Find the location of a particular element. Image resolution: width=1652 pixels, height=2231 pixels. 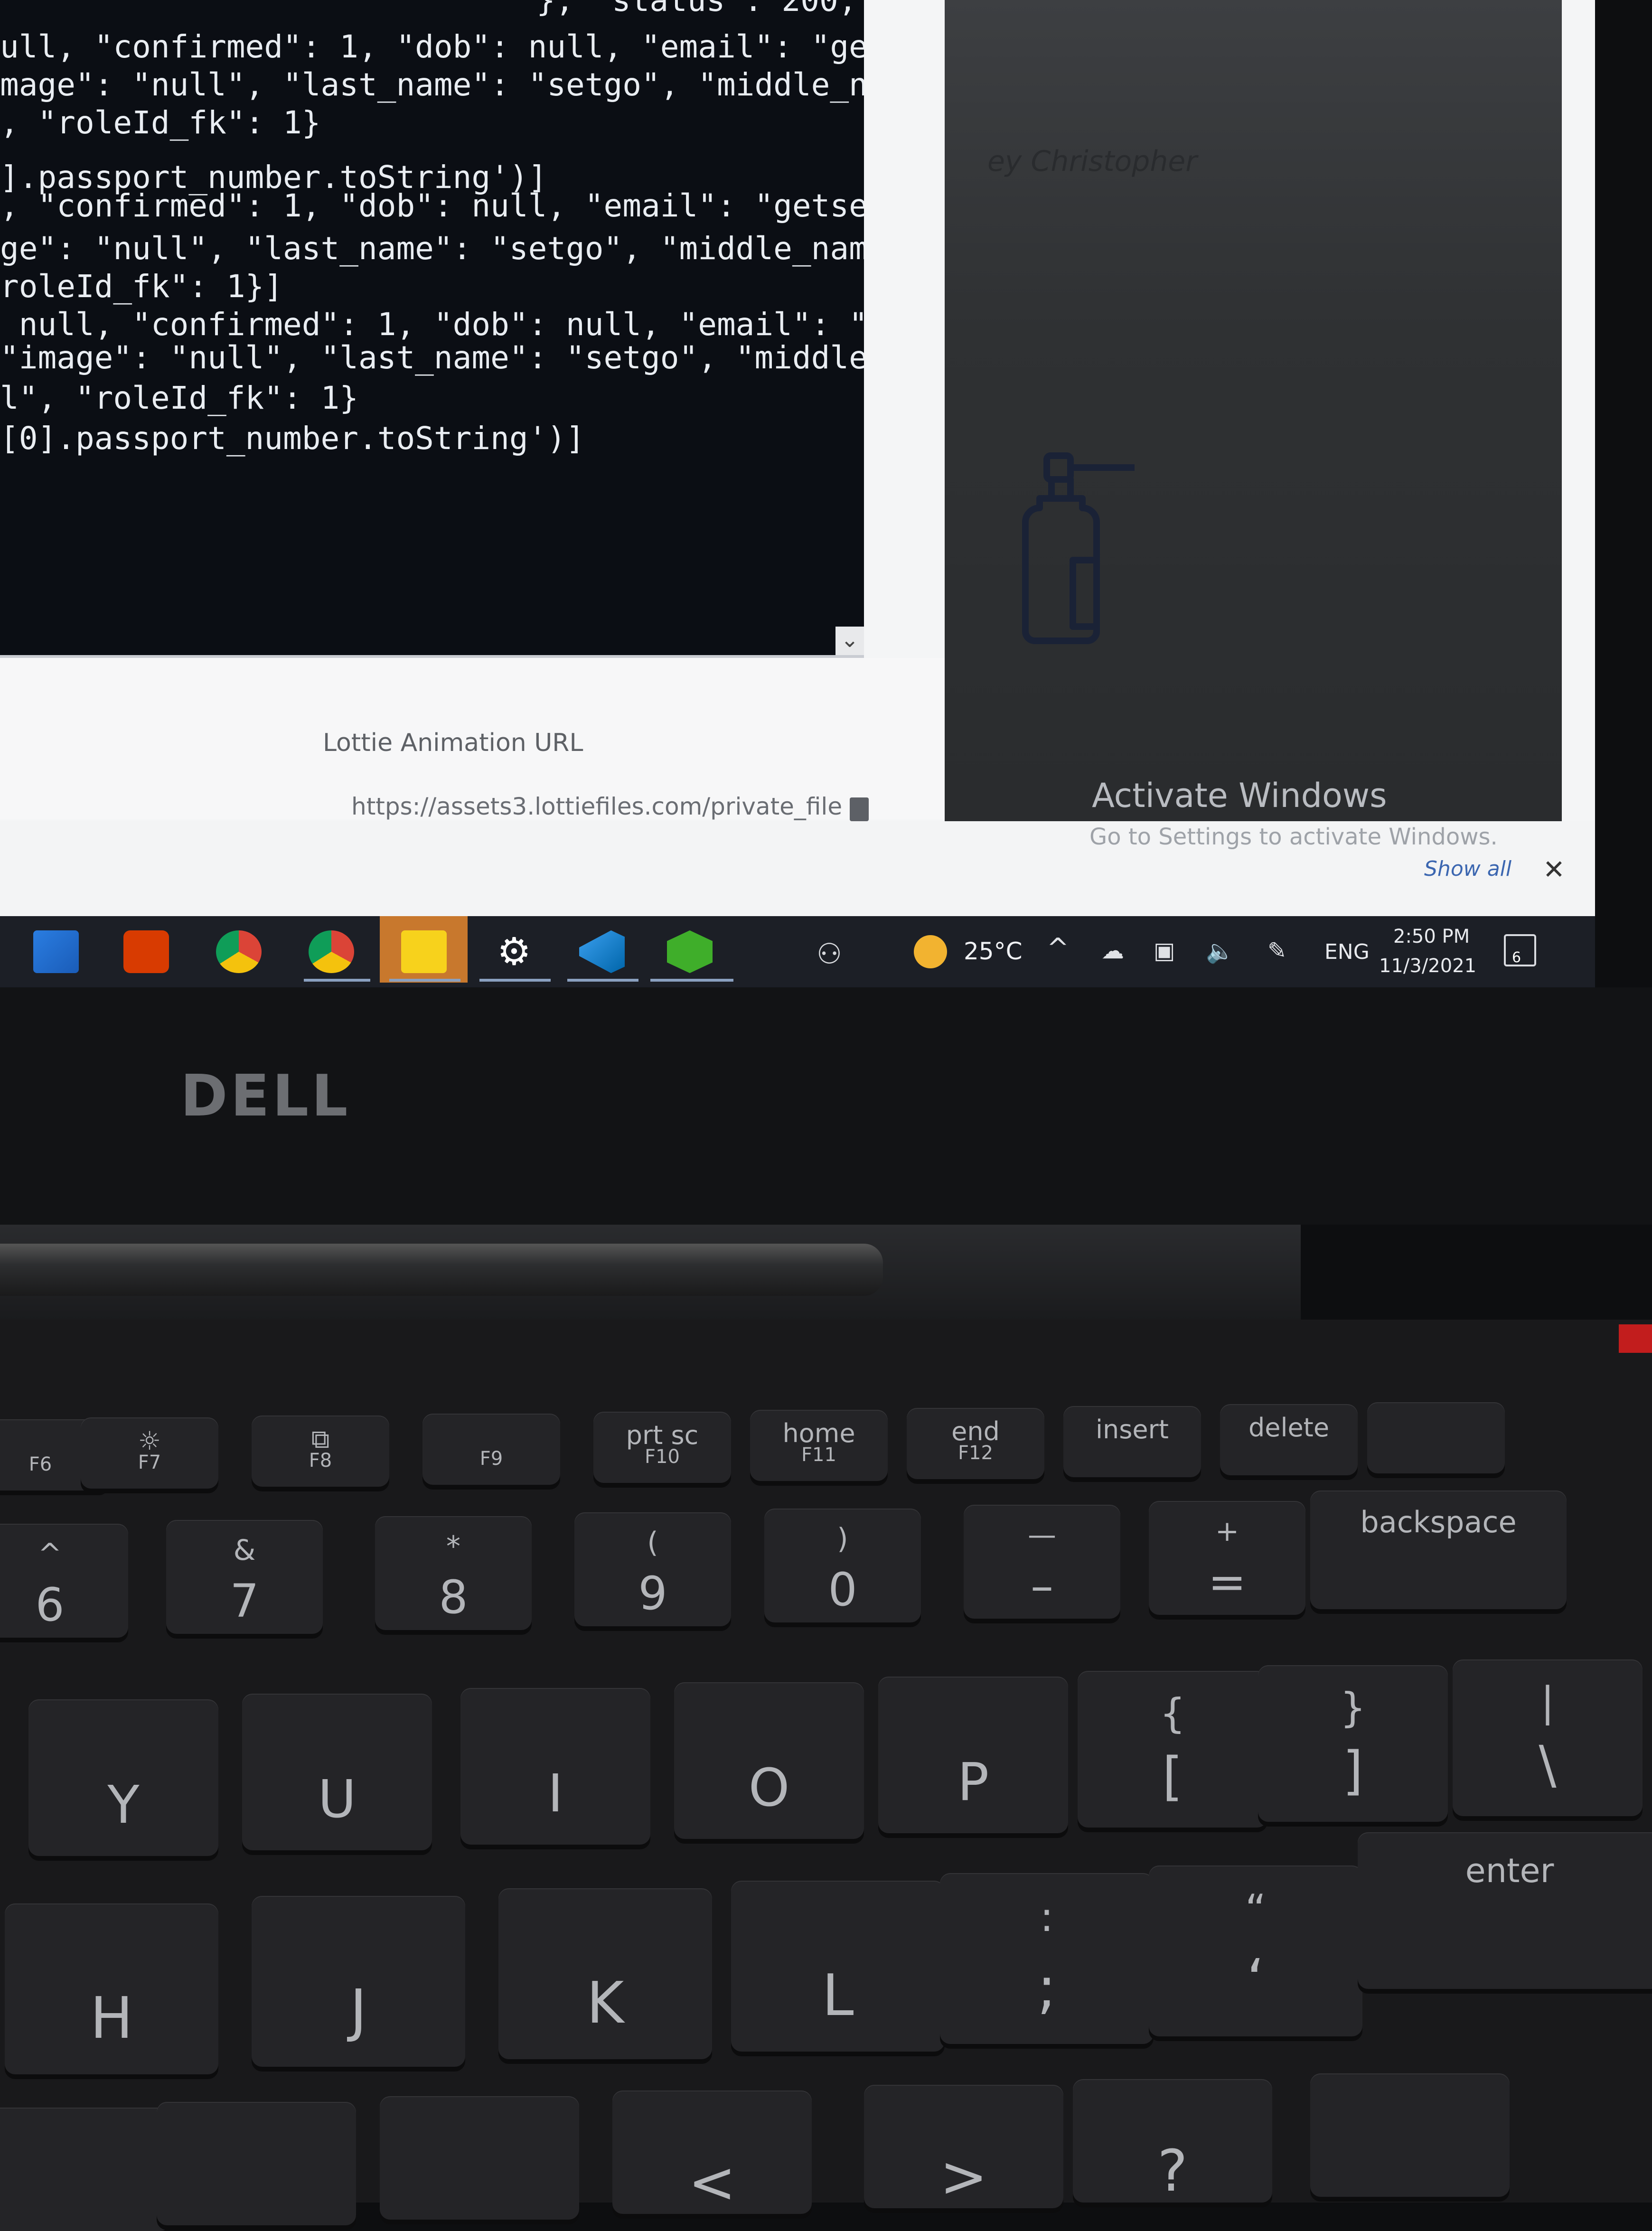

number-key: & 7 is located at coordinates (244, 1577).